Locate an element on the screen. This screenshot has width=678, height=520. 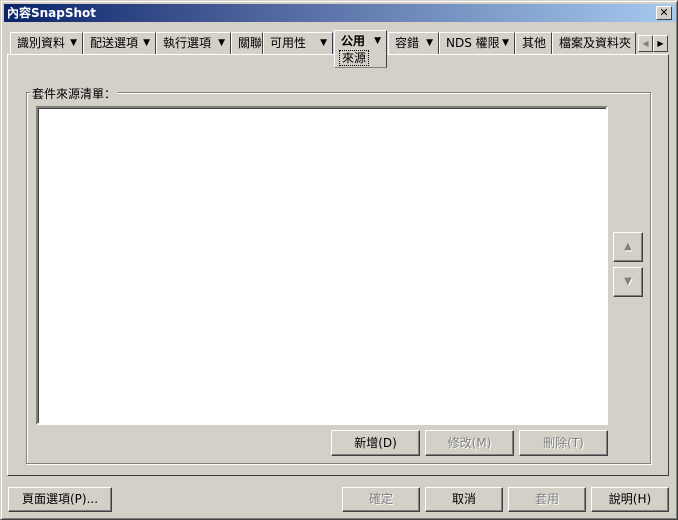
help-button: 說明(H) is located at coordinates (630, 499).